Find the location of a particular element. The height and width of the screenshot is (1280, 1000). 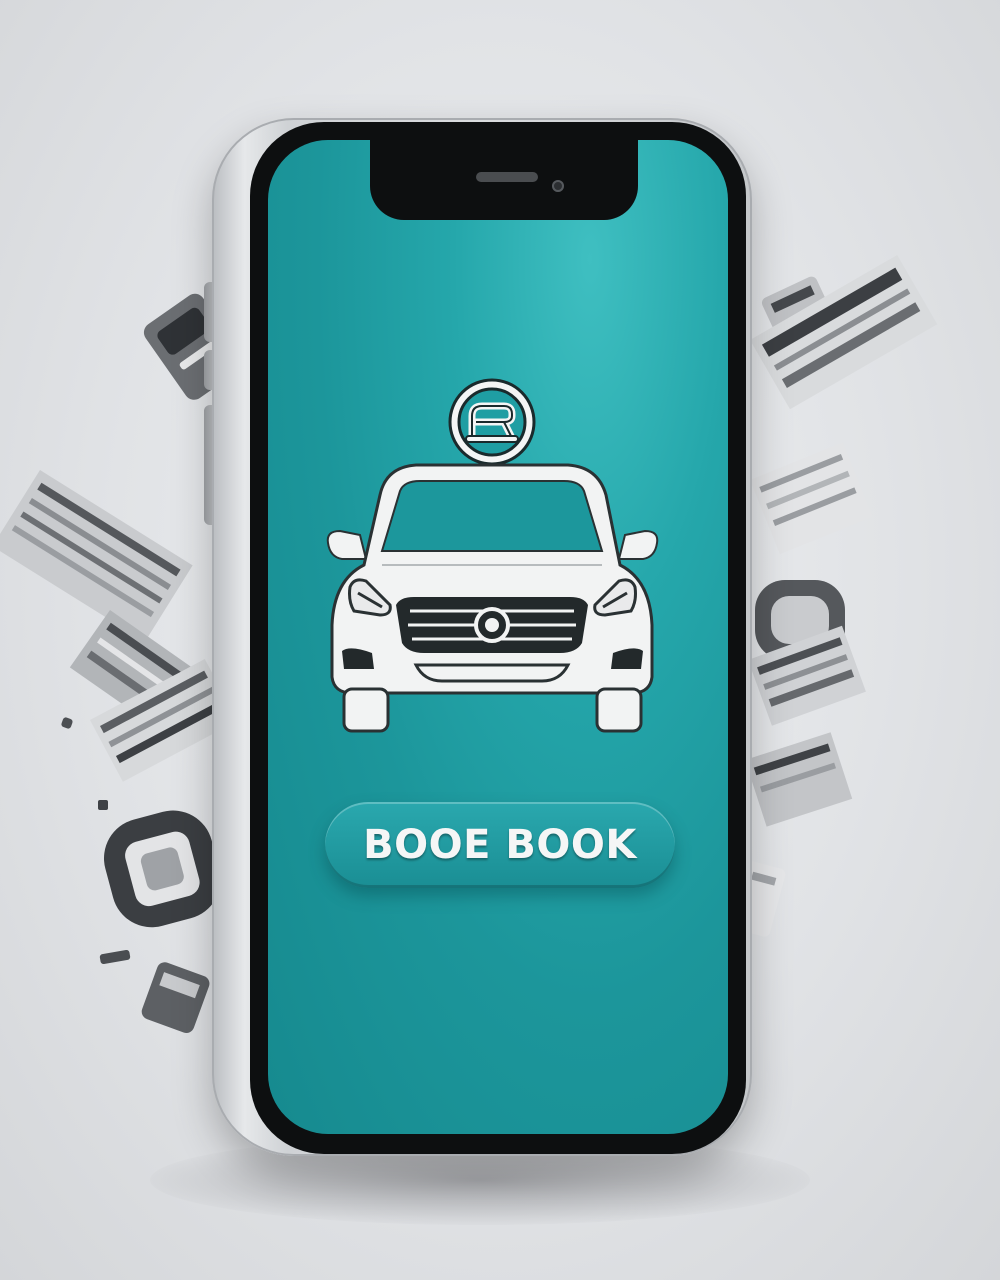

car-front-icon is located at coordinates (492, 598).